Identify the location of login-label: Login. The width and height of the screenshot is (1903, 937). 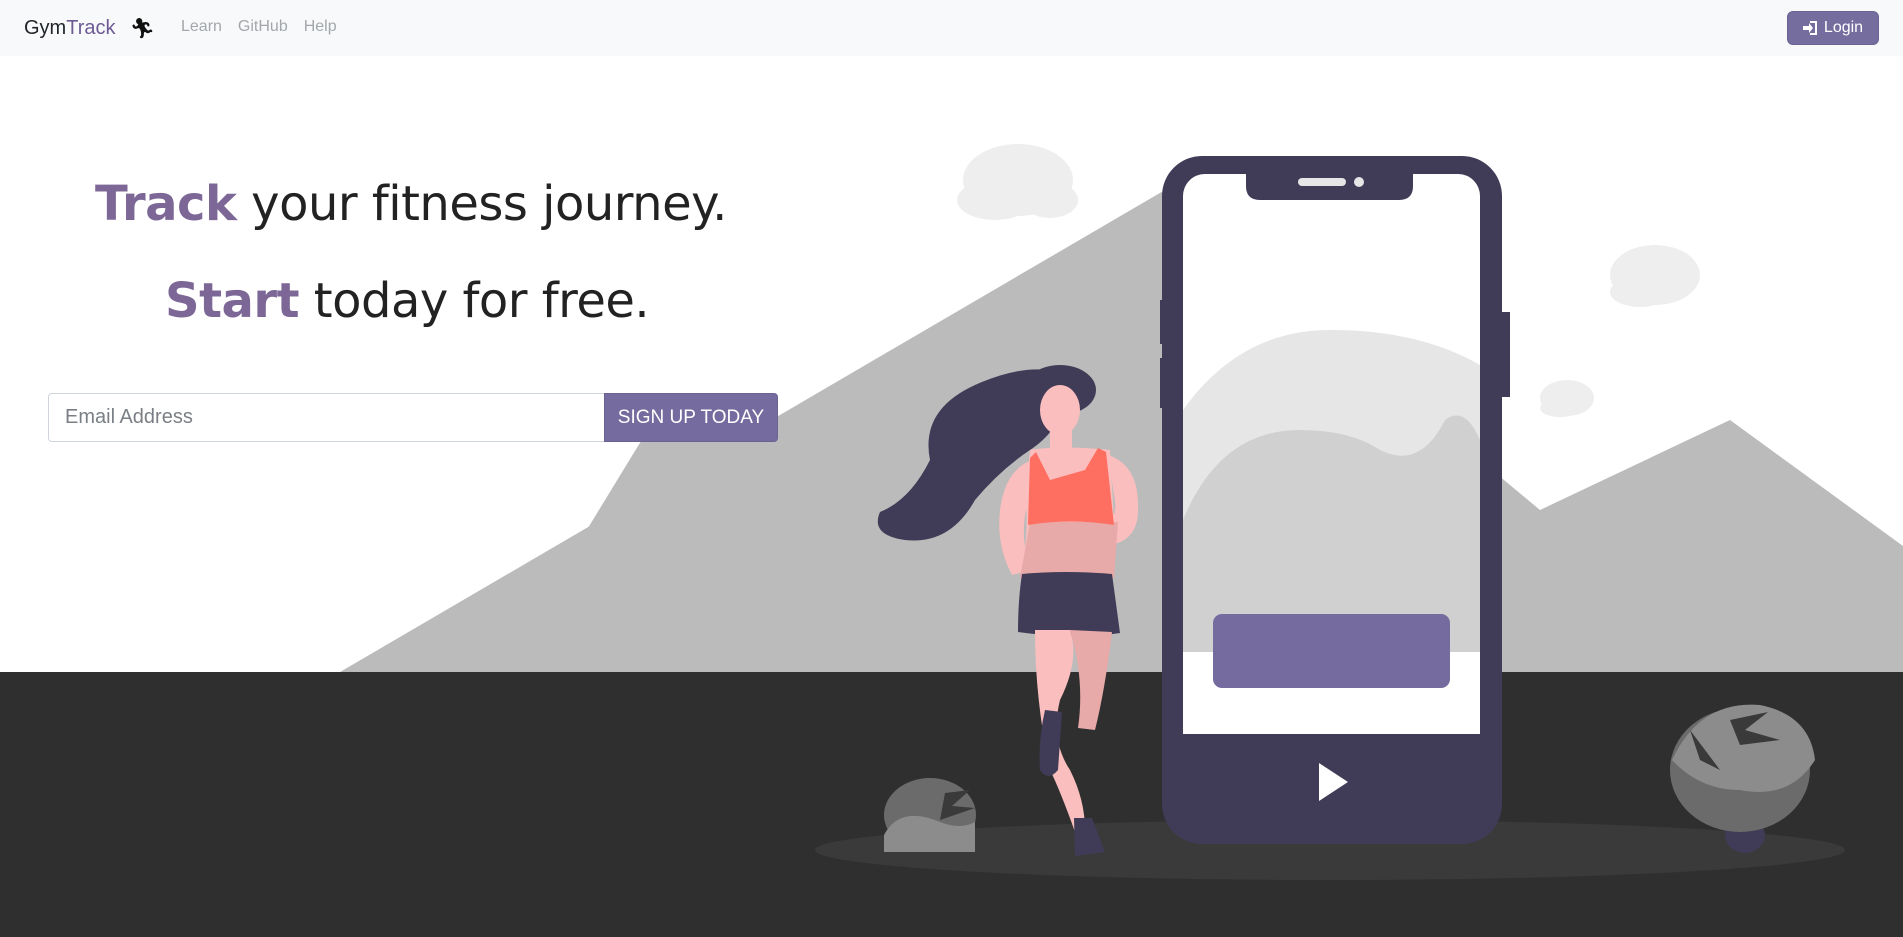
(1843, 27).